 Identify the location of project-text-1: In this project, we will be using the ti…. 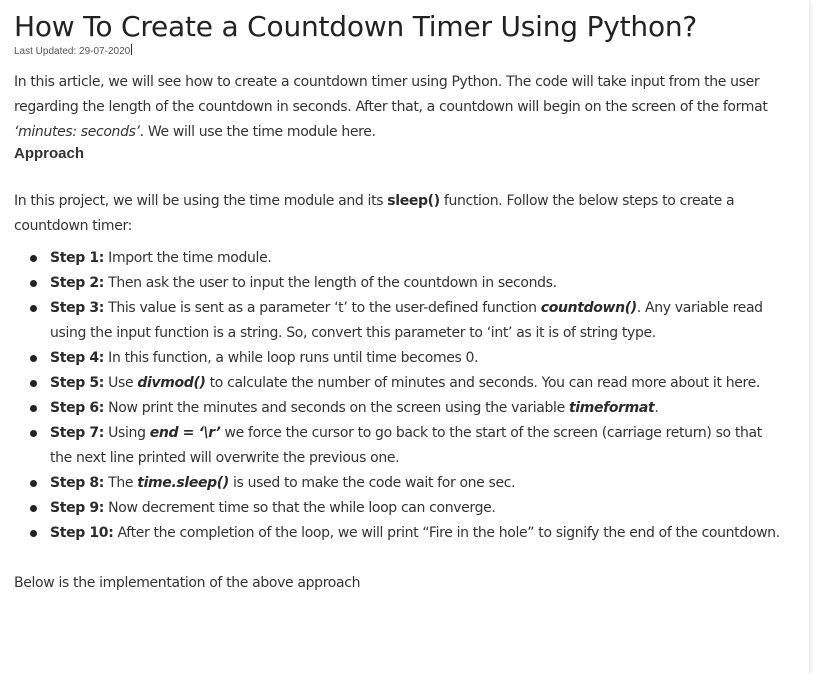
(201, 201).